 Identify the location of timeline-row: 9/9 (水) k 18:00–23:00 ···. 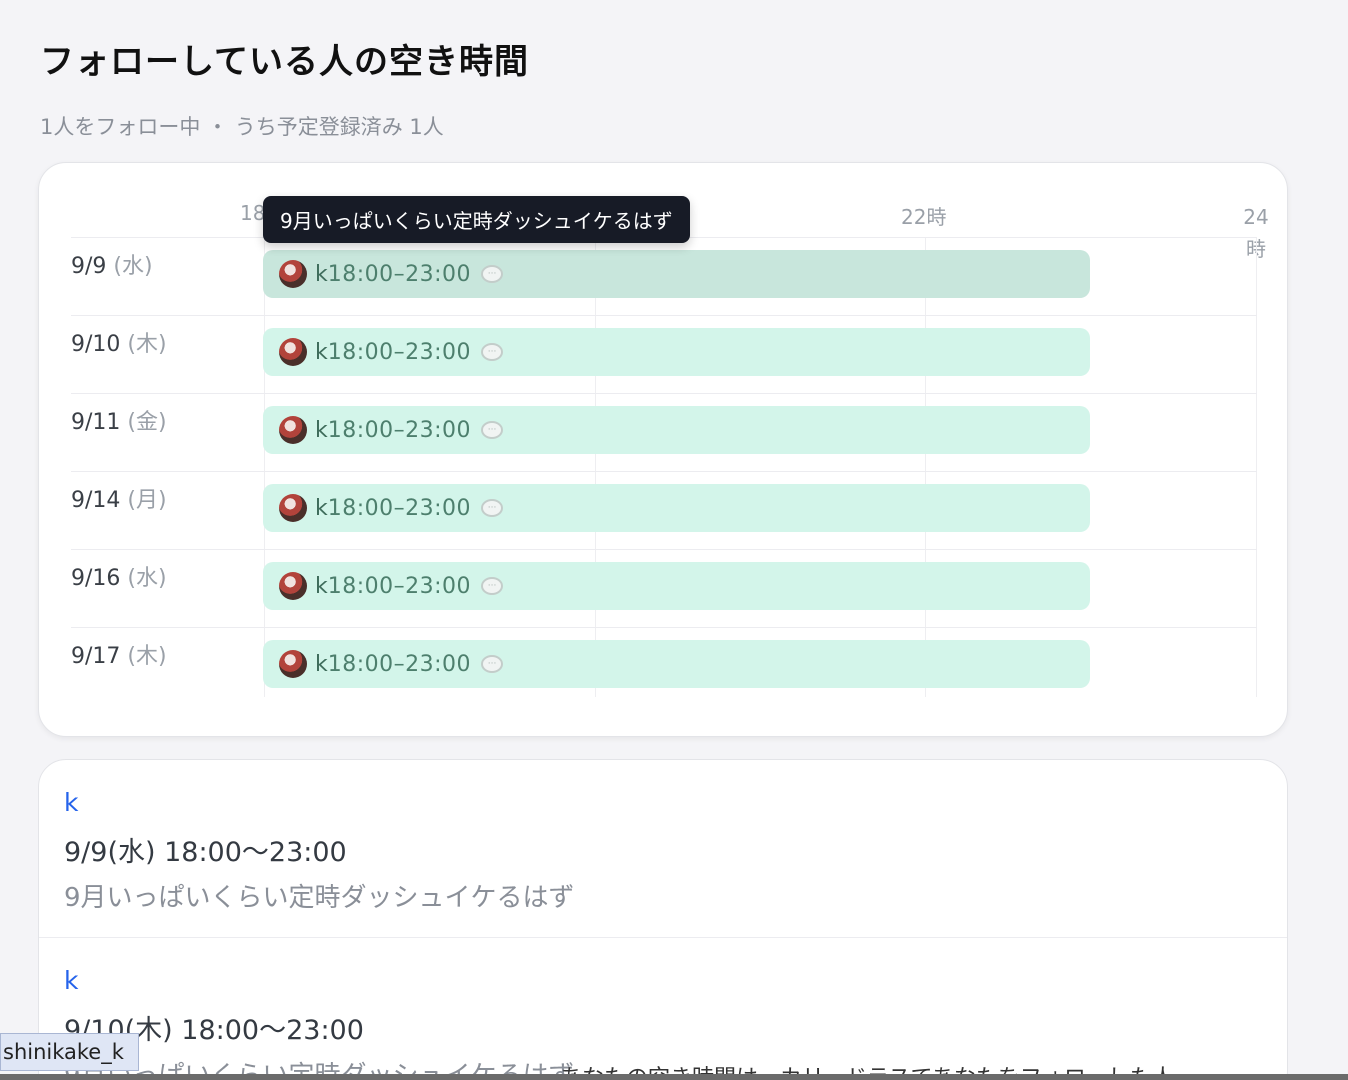
(664, 276).